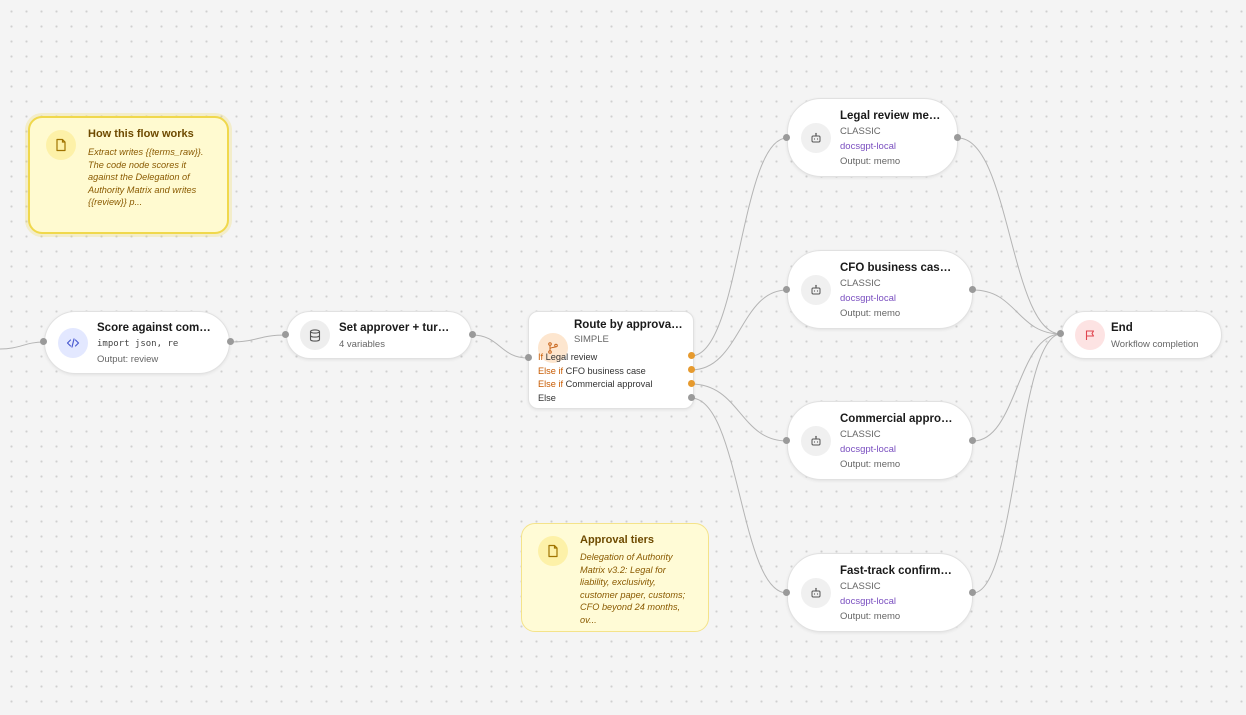  Describe the element at coordinates (141, 134) in the screenshot. I see `note-title: How this flow works` at that location.